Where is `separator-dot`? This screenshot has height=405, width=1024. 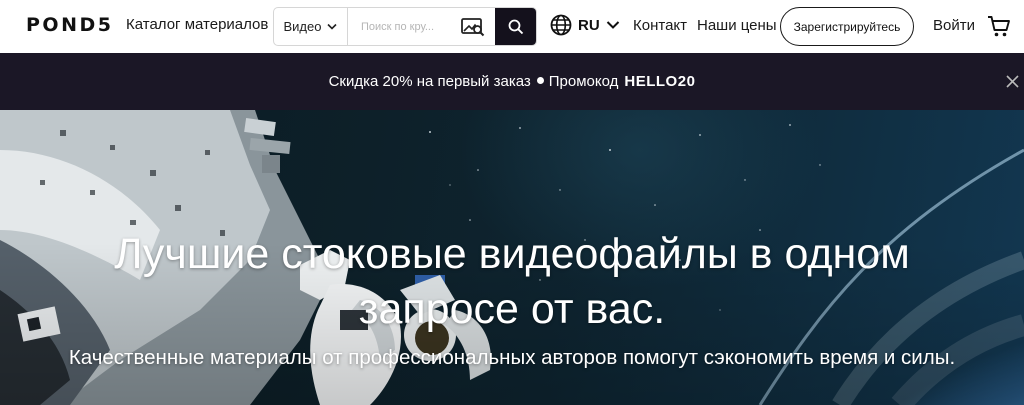 separator-dot is located at coordinates (540, 80).